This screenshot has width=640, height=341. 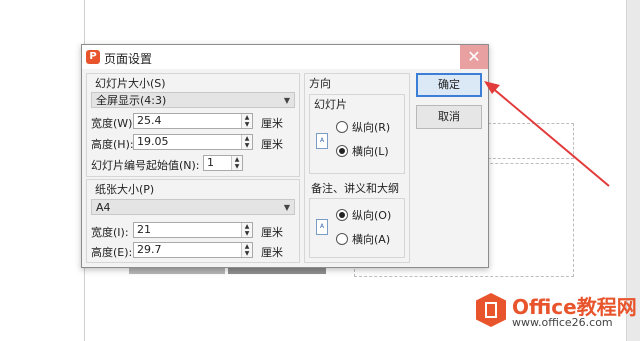 I want to click on annotation-arrow-line, so click(x=549, y=136).